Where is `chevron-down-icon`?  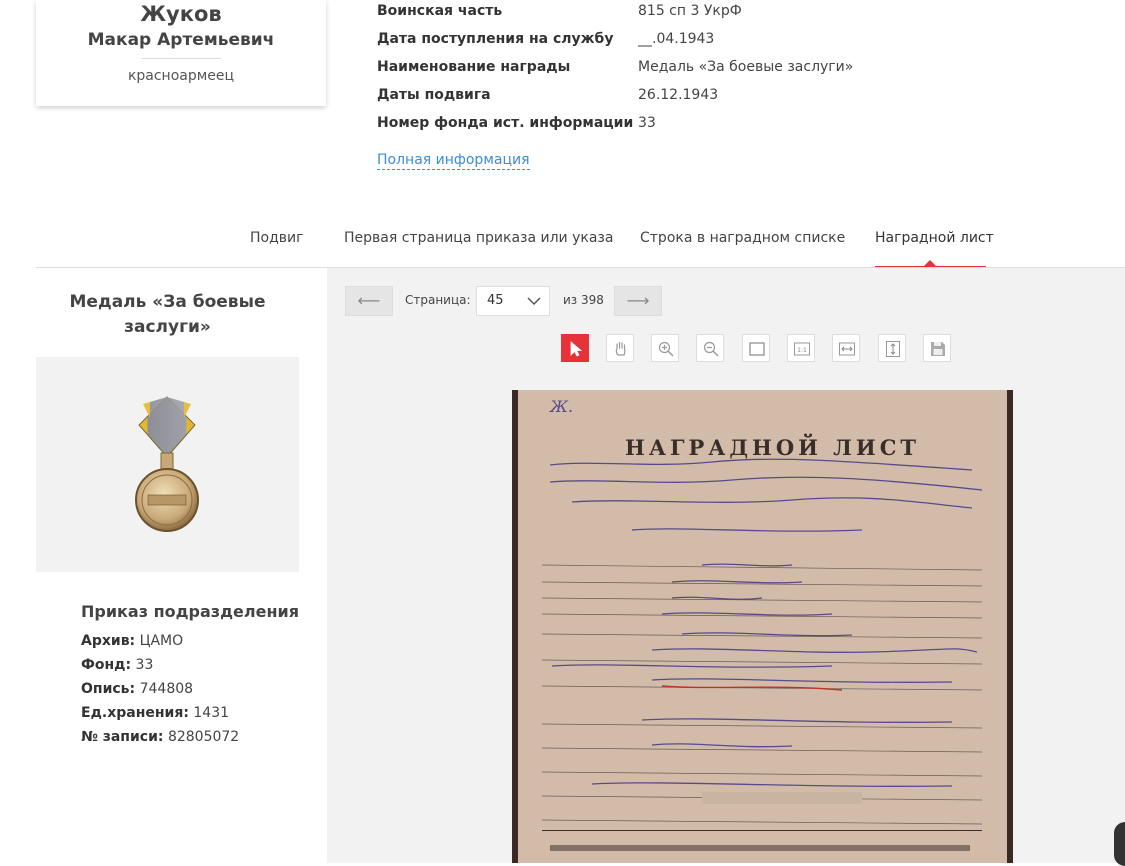 chevron-down-icon is located at coordinates (534, 301).